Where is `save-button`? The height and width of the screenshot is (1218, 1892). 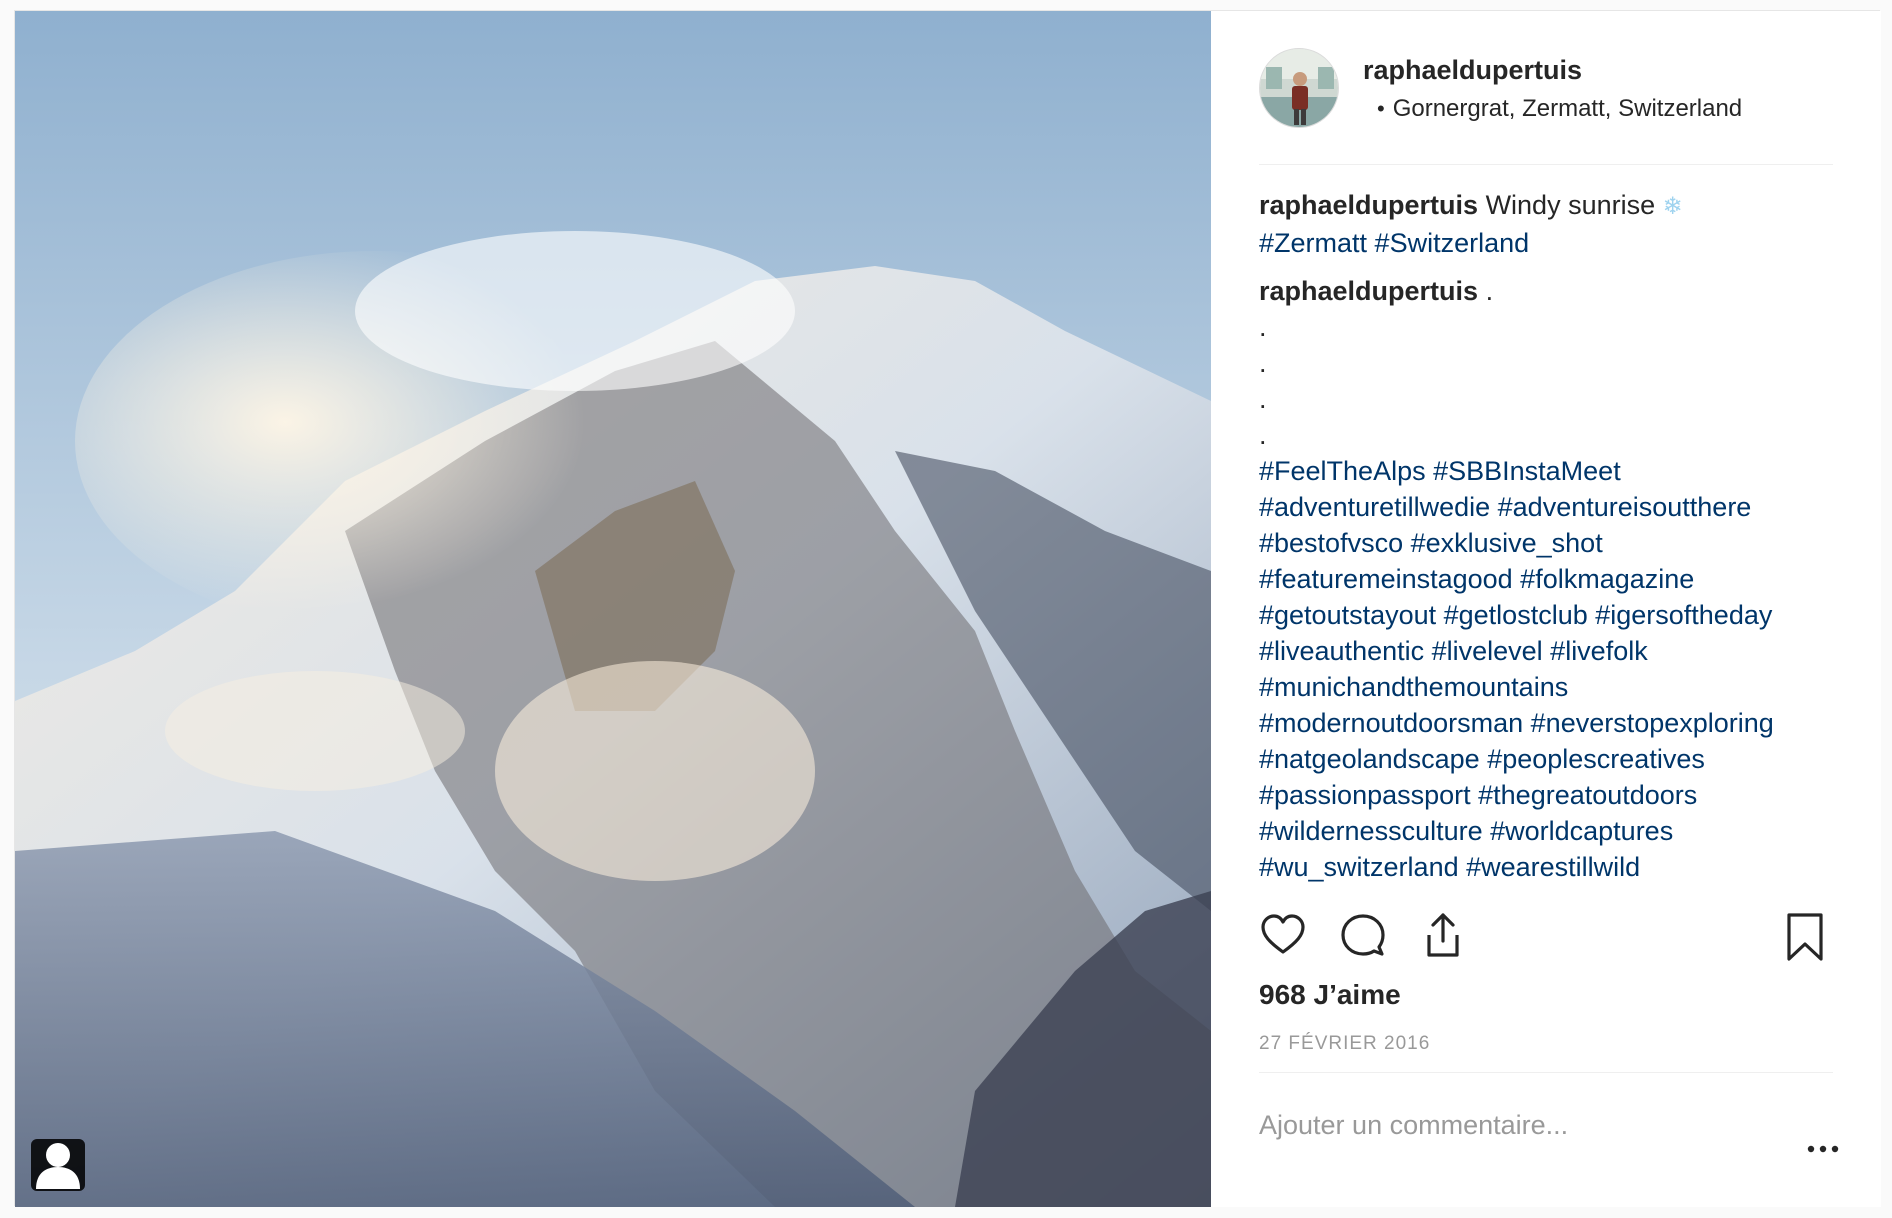 save-button is located at coordinates (1807, 937).